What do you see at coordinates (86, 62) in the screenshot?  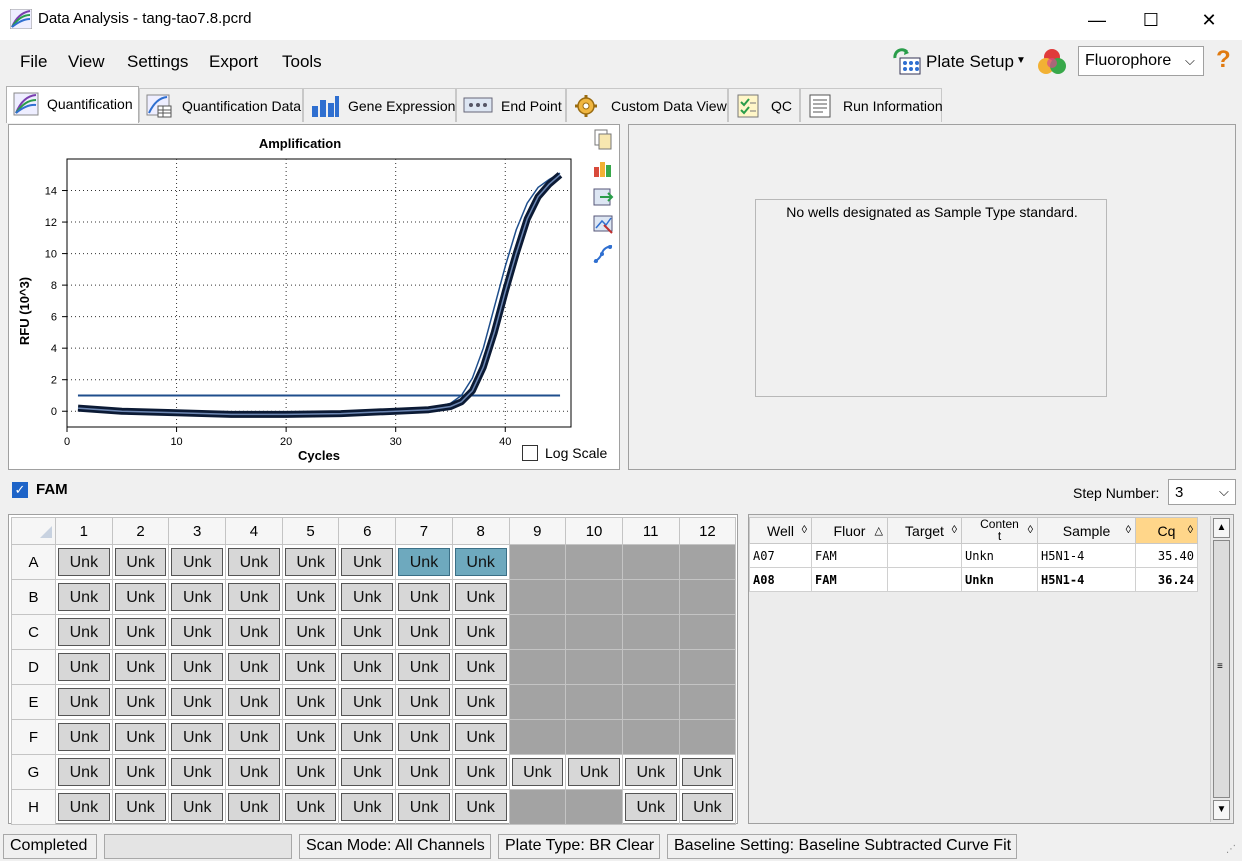 I see `menu-view: View` at bounding box center [86, 62].